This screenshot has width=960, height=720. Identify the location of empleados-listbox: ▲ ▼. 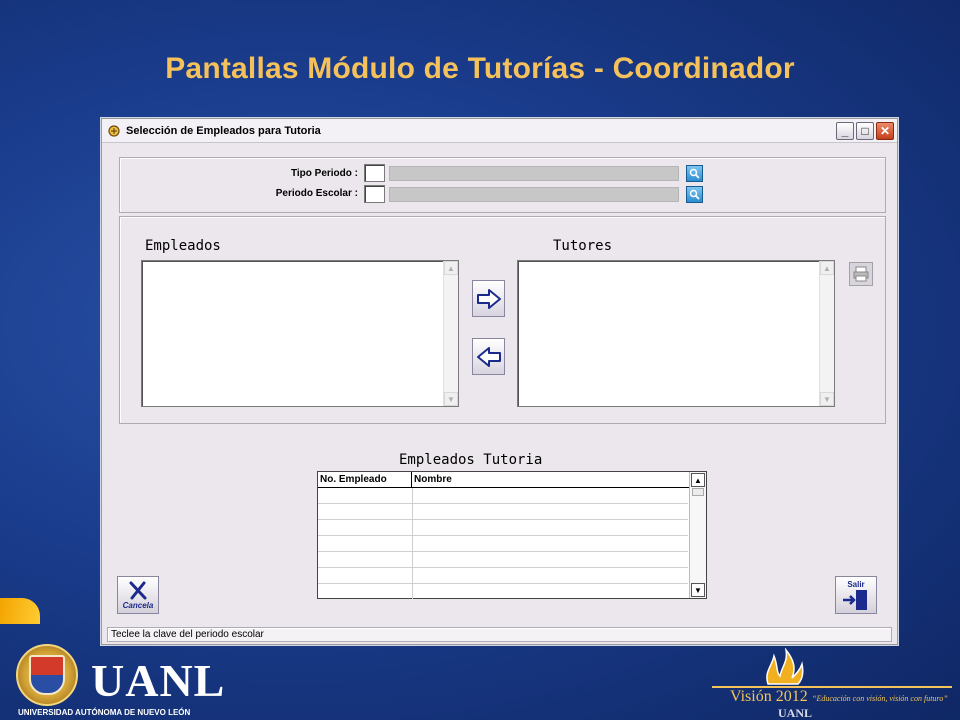
(300, 333).